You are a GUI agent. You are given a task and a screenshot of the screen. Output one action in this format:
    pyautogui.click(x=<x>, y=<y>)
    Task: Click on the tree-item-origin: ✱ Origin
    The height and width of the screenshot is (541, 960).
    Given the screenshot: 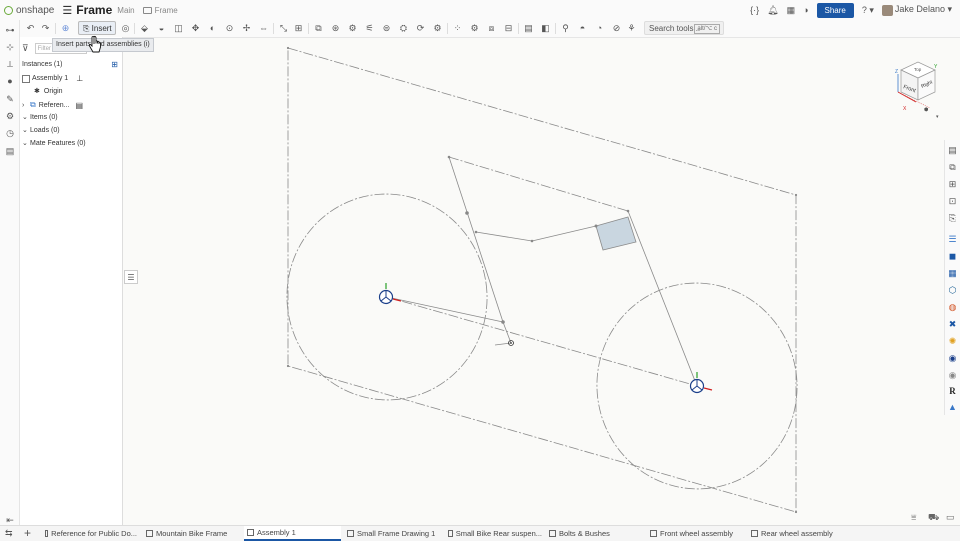 What is the action you would take?
    pyautogui.click(x=48, y=91)
    